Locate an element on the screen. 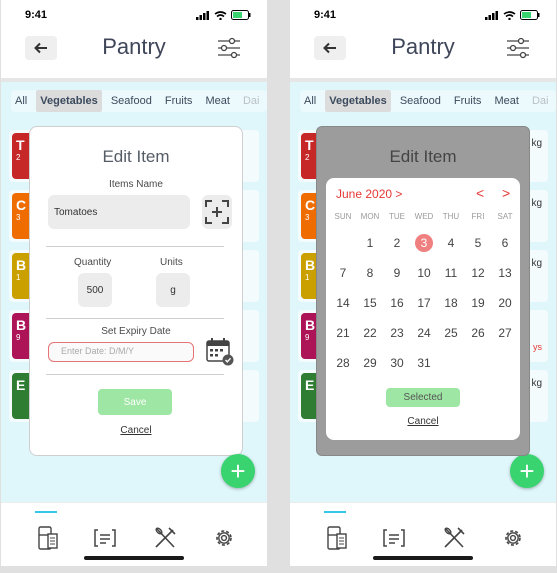 This screenshot has width=557, height=573. calendar-day: 25 is located at coordinates (451, 333).